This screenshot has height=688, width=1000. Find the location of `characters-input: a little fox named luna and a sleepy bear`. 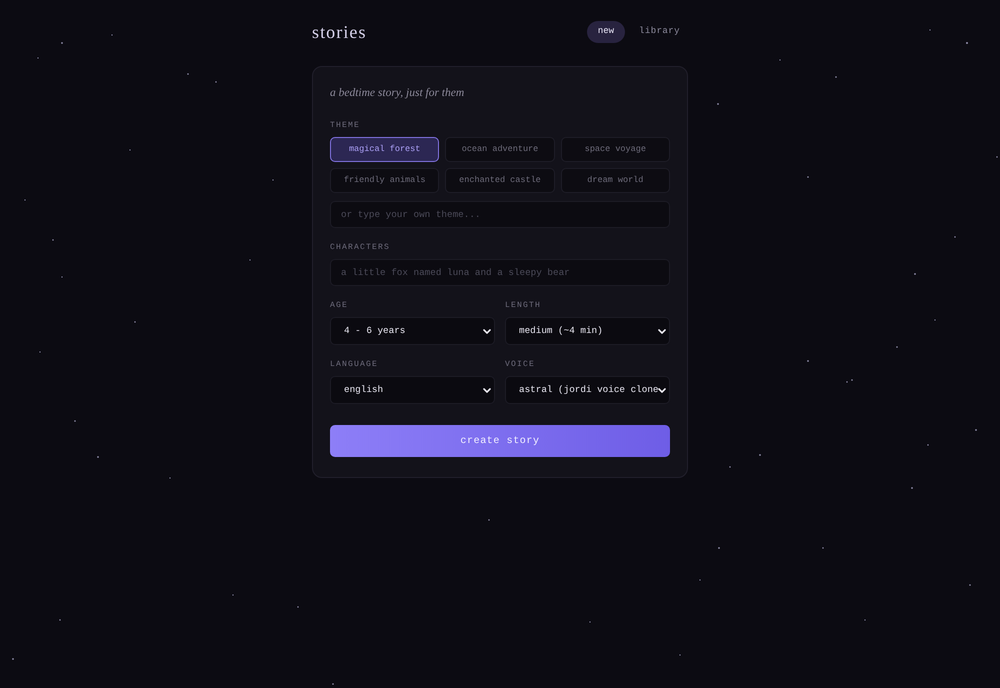

characters-input: a little fox named luna and a sleepy bear is located at coordinates (500, 272).